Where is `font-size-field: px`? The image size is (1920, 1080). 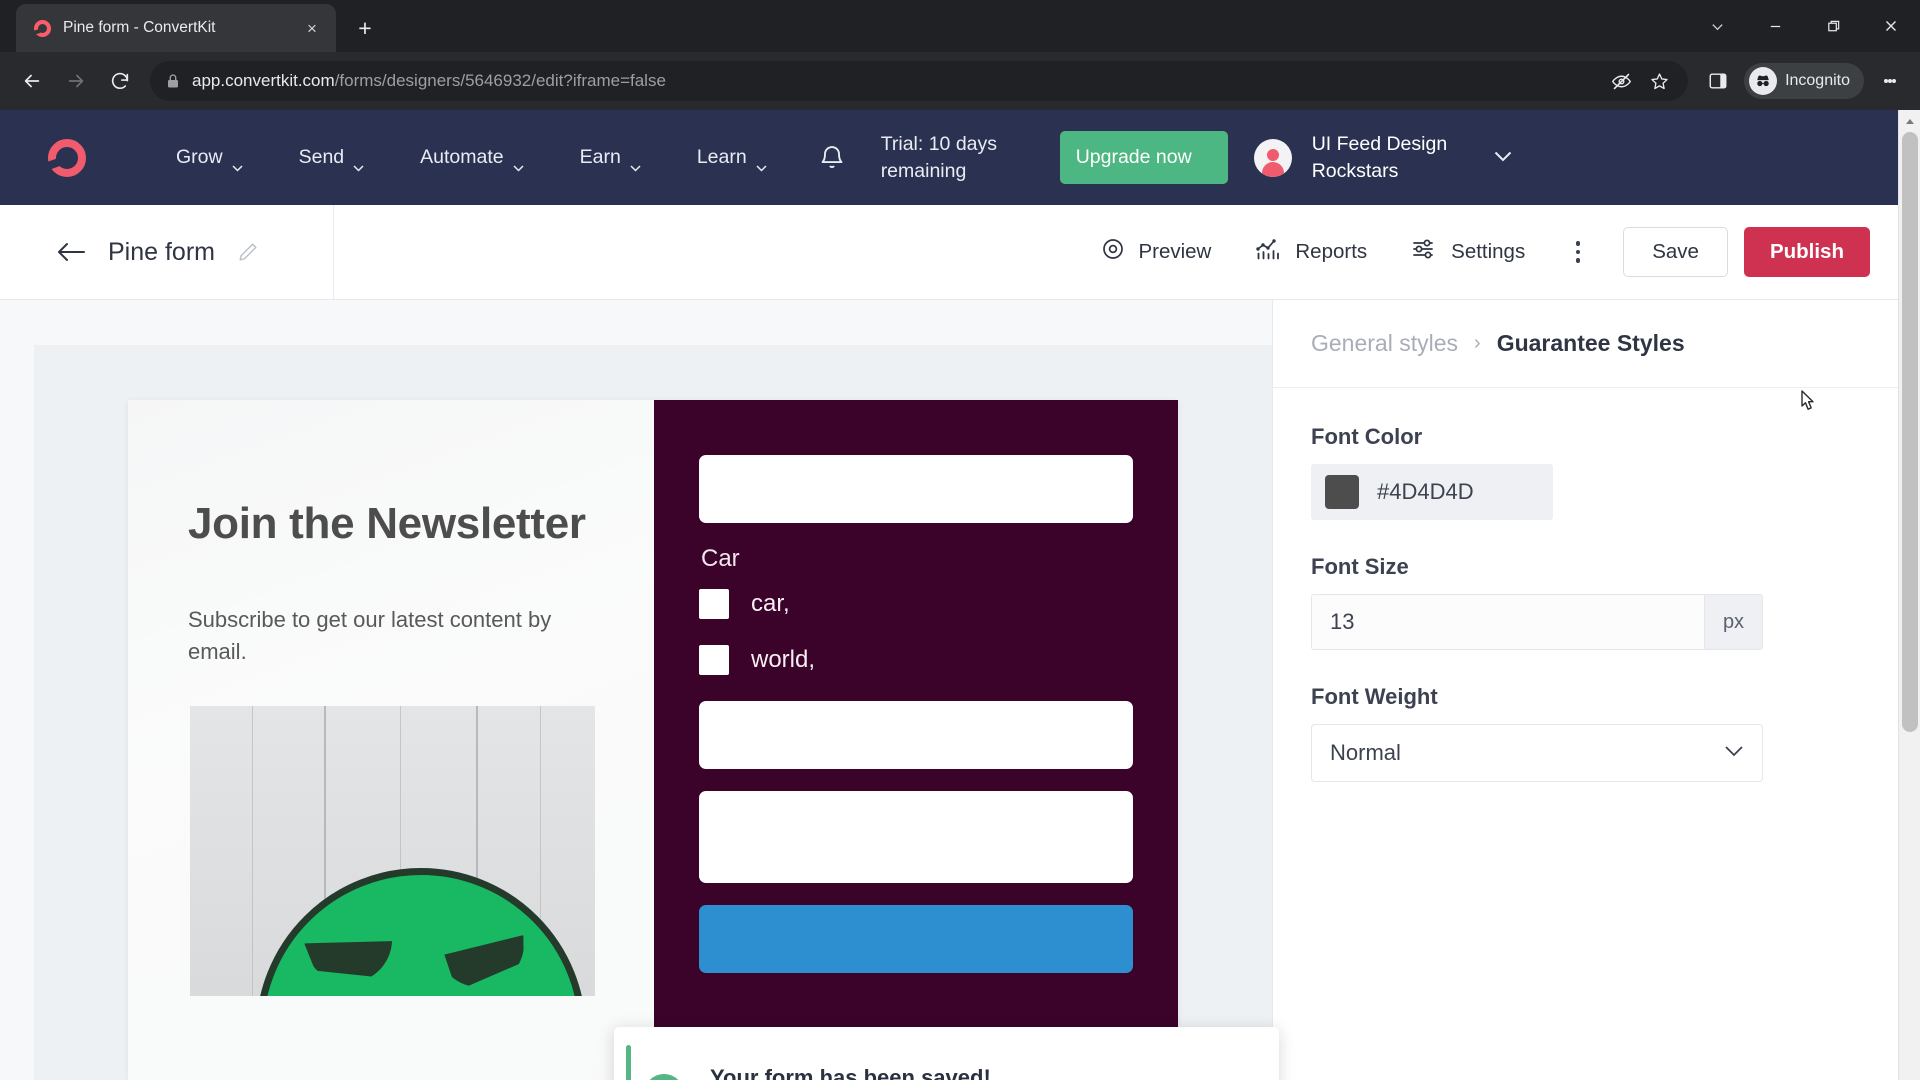 font-size-field: px is located at coordinates (1537, 622).